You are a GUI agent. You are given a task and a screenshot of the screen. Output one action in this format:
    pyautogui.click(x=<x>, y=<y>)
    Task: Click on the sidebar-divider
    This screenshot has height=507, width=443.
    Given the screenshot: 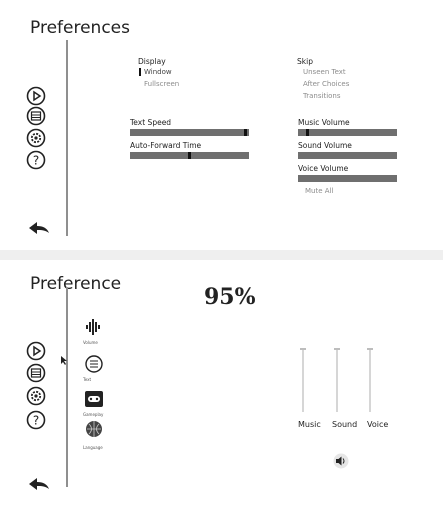 What is the action you would take?
    pyautogui.click(x=67, y=138)
    